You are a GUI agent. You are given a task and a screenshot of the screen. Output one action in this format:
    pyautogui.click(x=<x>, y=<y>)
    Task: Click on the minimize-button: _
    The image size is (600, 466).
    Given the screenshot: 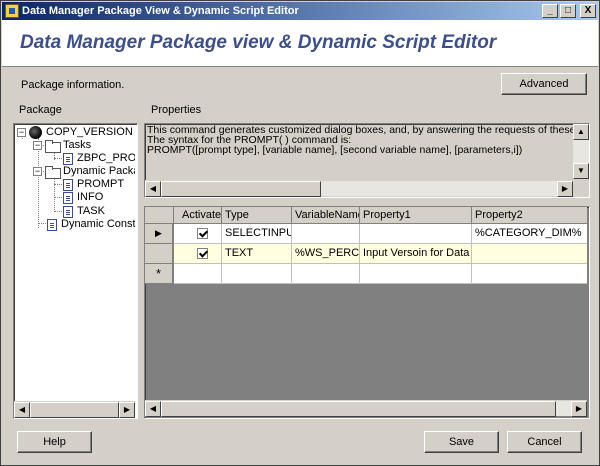 What is the action you would take?
    pyautogui.click(x=550, y=11)
    